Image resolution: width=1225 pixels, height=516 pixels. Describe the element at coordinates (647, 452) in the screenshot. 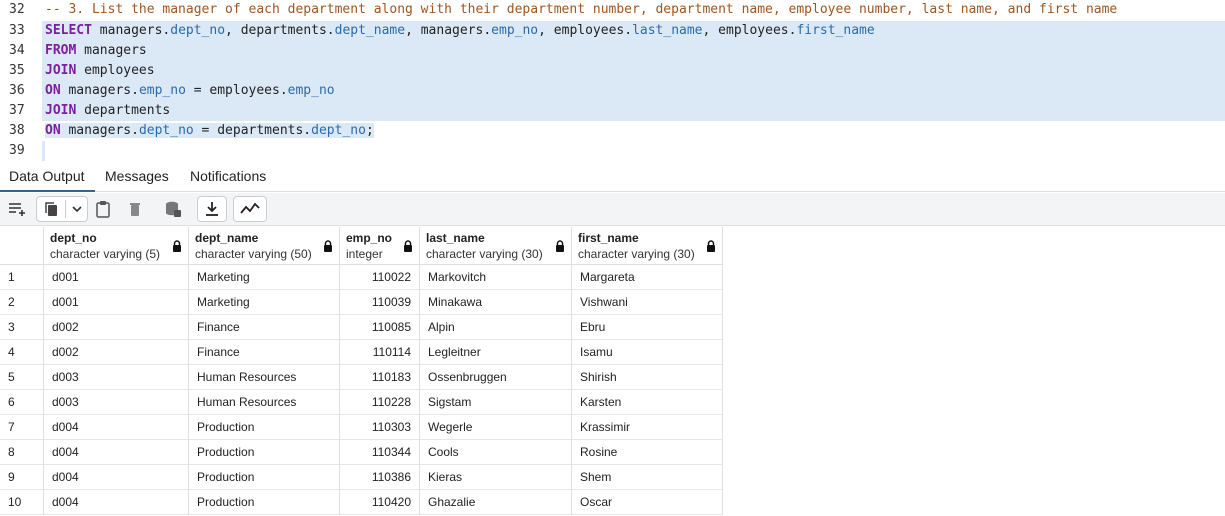

I see `cell-first-name: Rosine` at that location.